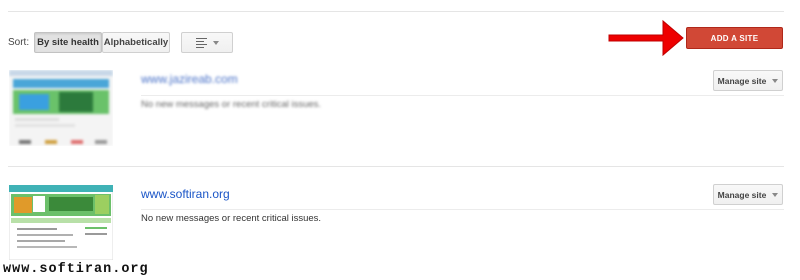 The width and height of the screenshot is (800, 280). What do you see at coordinates (185, 194) in the screenshot?
I see `site-link: www.softiran.org` at bounding box center [185, 194].